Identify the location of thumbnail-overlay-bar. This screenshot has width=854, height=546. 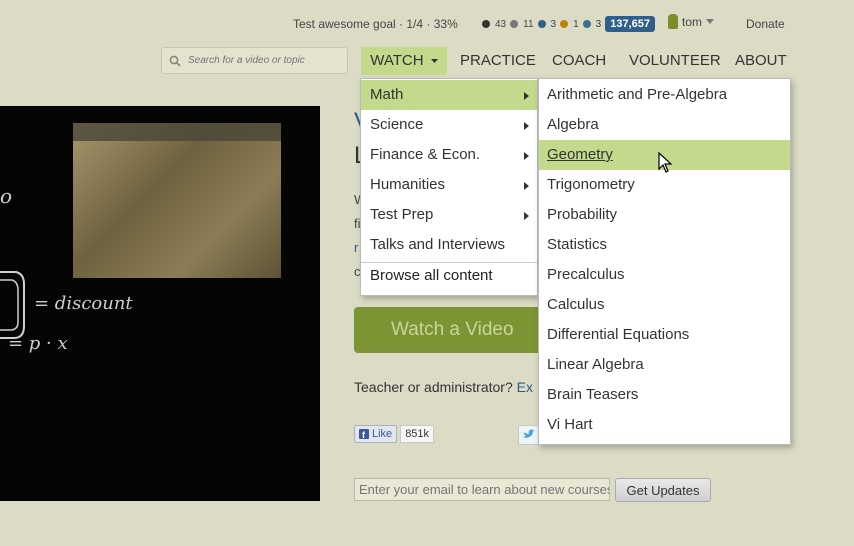
(177, 132).